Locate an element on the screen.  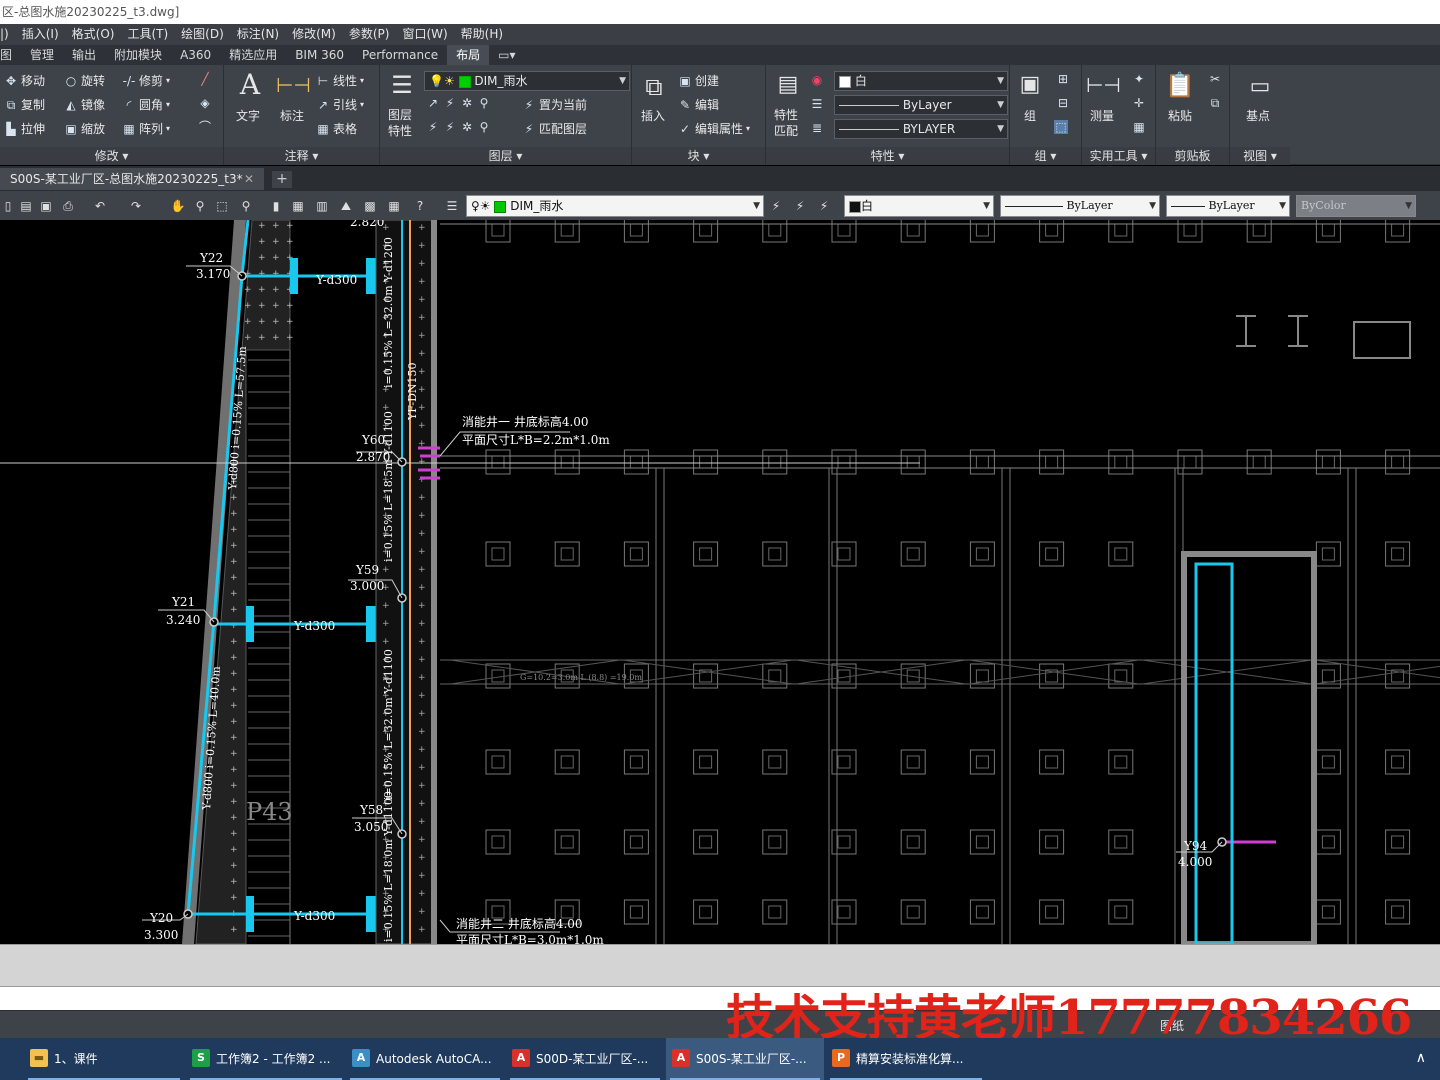
table-button: ▦ 表格 is located at coordinates (336, 128).